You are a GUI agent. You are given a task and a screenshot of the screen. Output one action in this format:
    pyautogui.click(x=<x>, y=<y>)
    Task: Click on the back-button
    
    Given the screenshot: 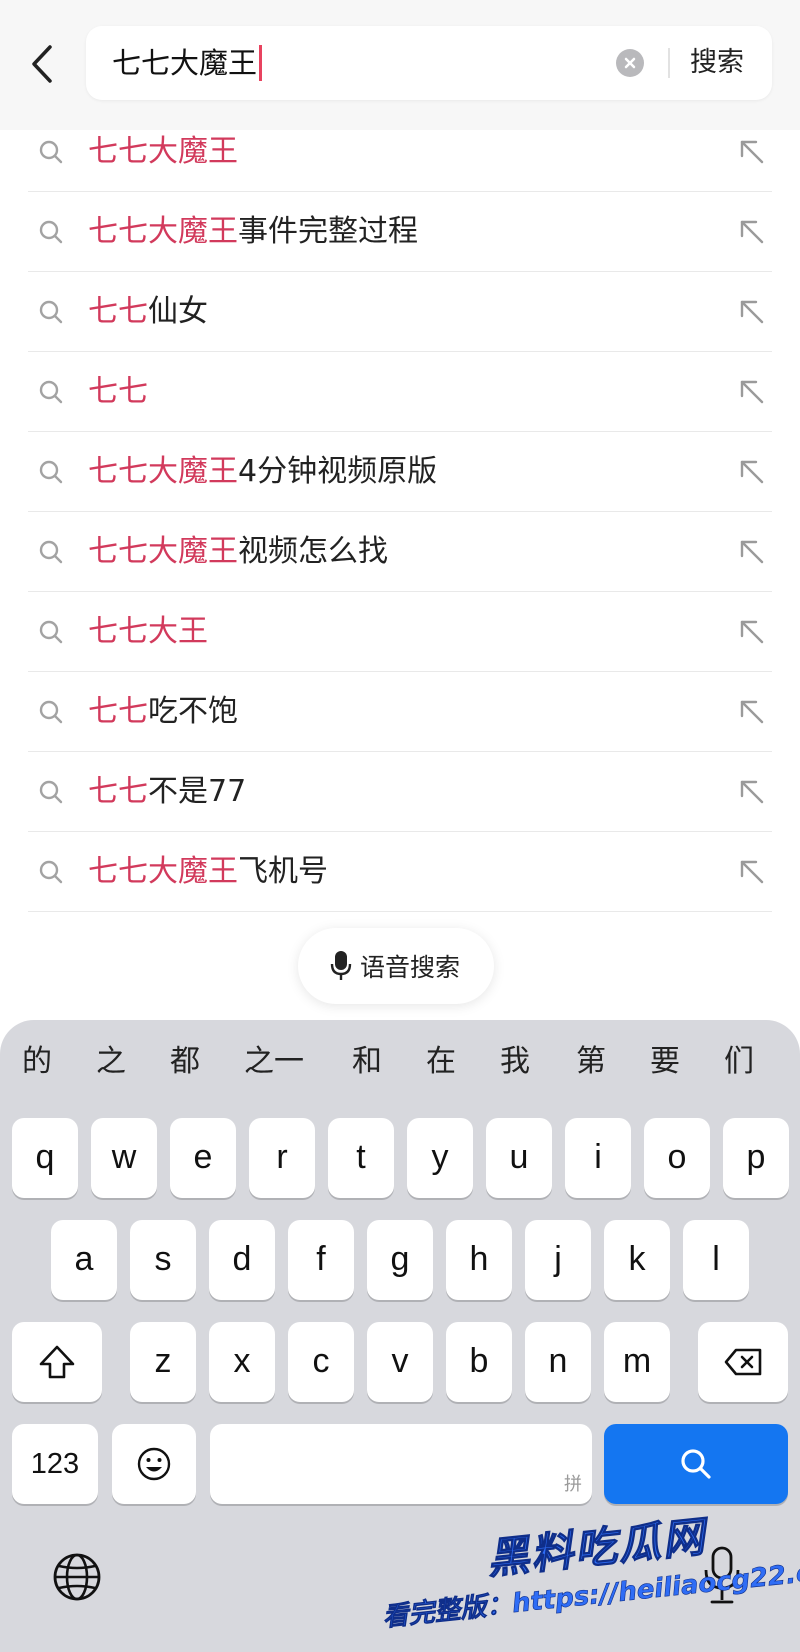 What is the action you would take?
    pyautogui.click(x=42, y=64)
    